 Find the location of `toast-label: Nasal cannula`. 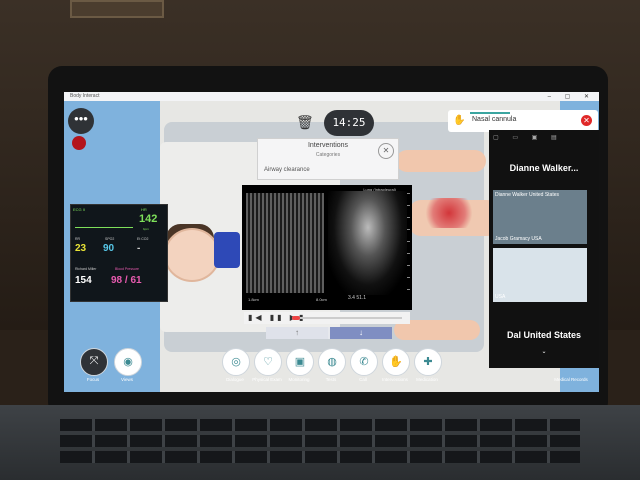

toast-label: Nasal cannula is located at coordinates (494, 119).